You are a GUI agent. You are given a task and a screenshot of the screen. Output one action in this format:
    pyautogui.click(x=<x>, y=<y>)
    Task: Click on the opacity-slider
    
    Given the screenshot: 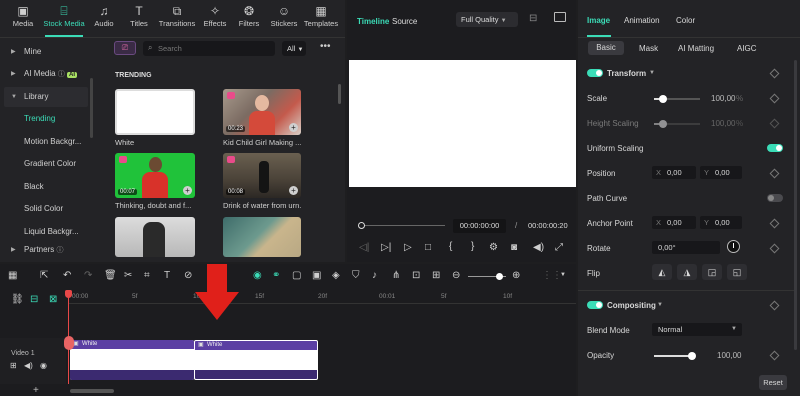 What is the action you would take?
    pyautogui.click(x=675, y=356)
    